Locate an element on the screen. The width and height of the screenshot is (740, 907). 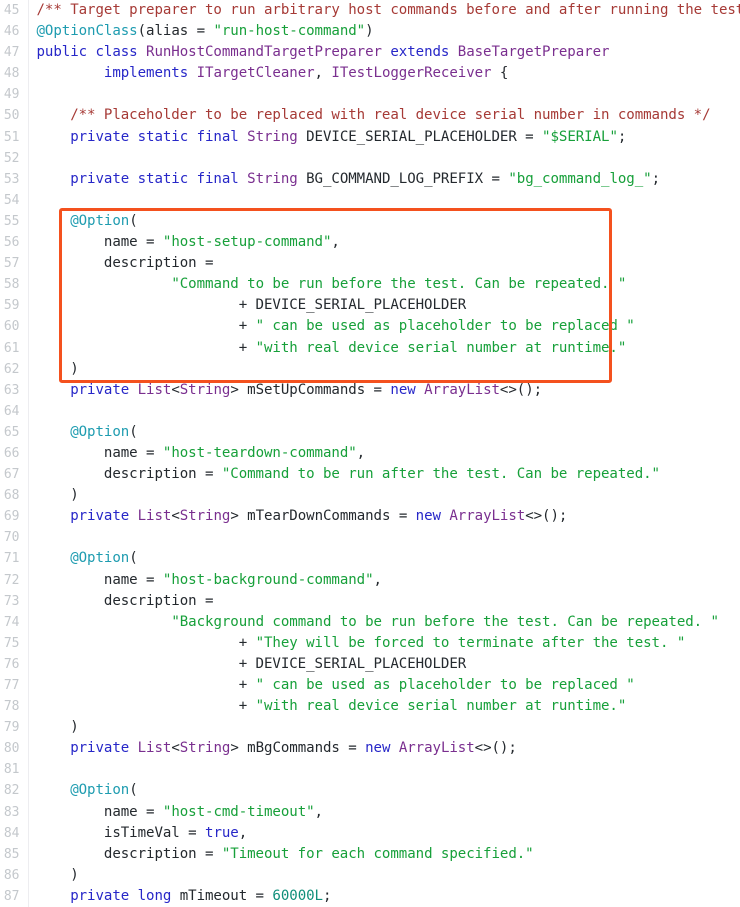
line-number: 57 is located at coordinates (14, 263).